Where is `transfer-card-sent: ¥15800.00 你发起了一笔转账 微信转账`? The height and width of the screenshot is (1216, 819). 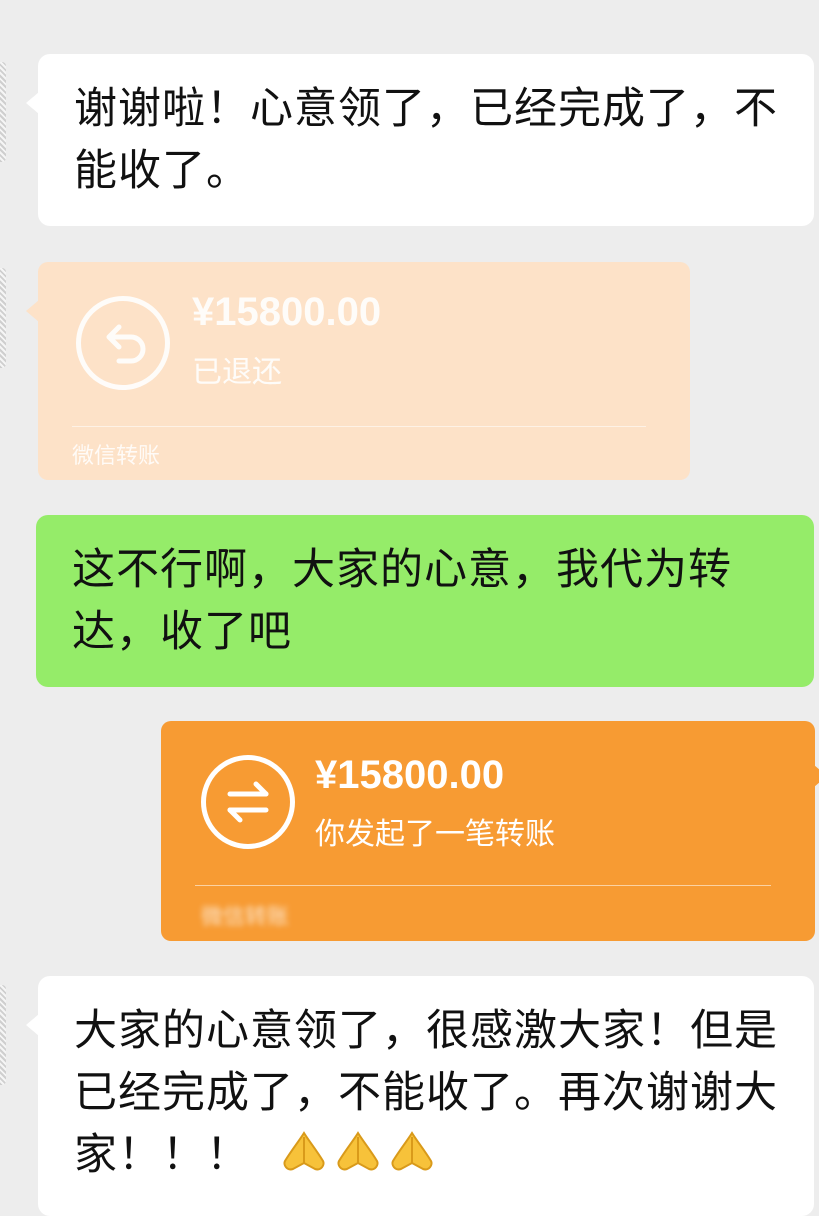 transfer-card-sent: ¥15800.00 你发起了一笔转账 微信转账 is located at coordinates (490, 831).